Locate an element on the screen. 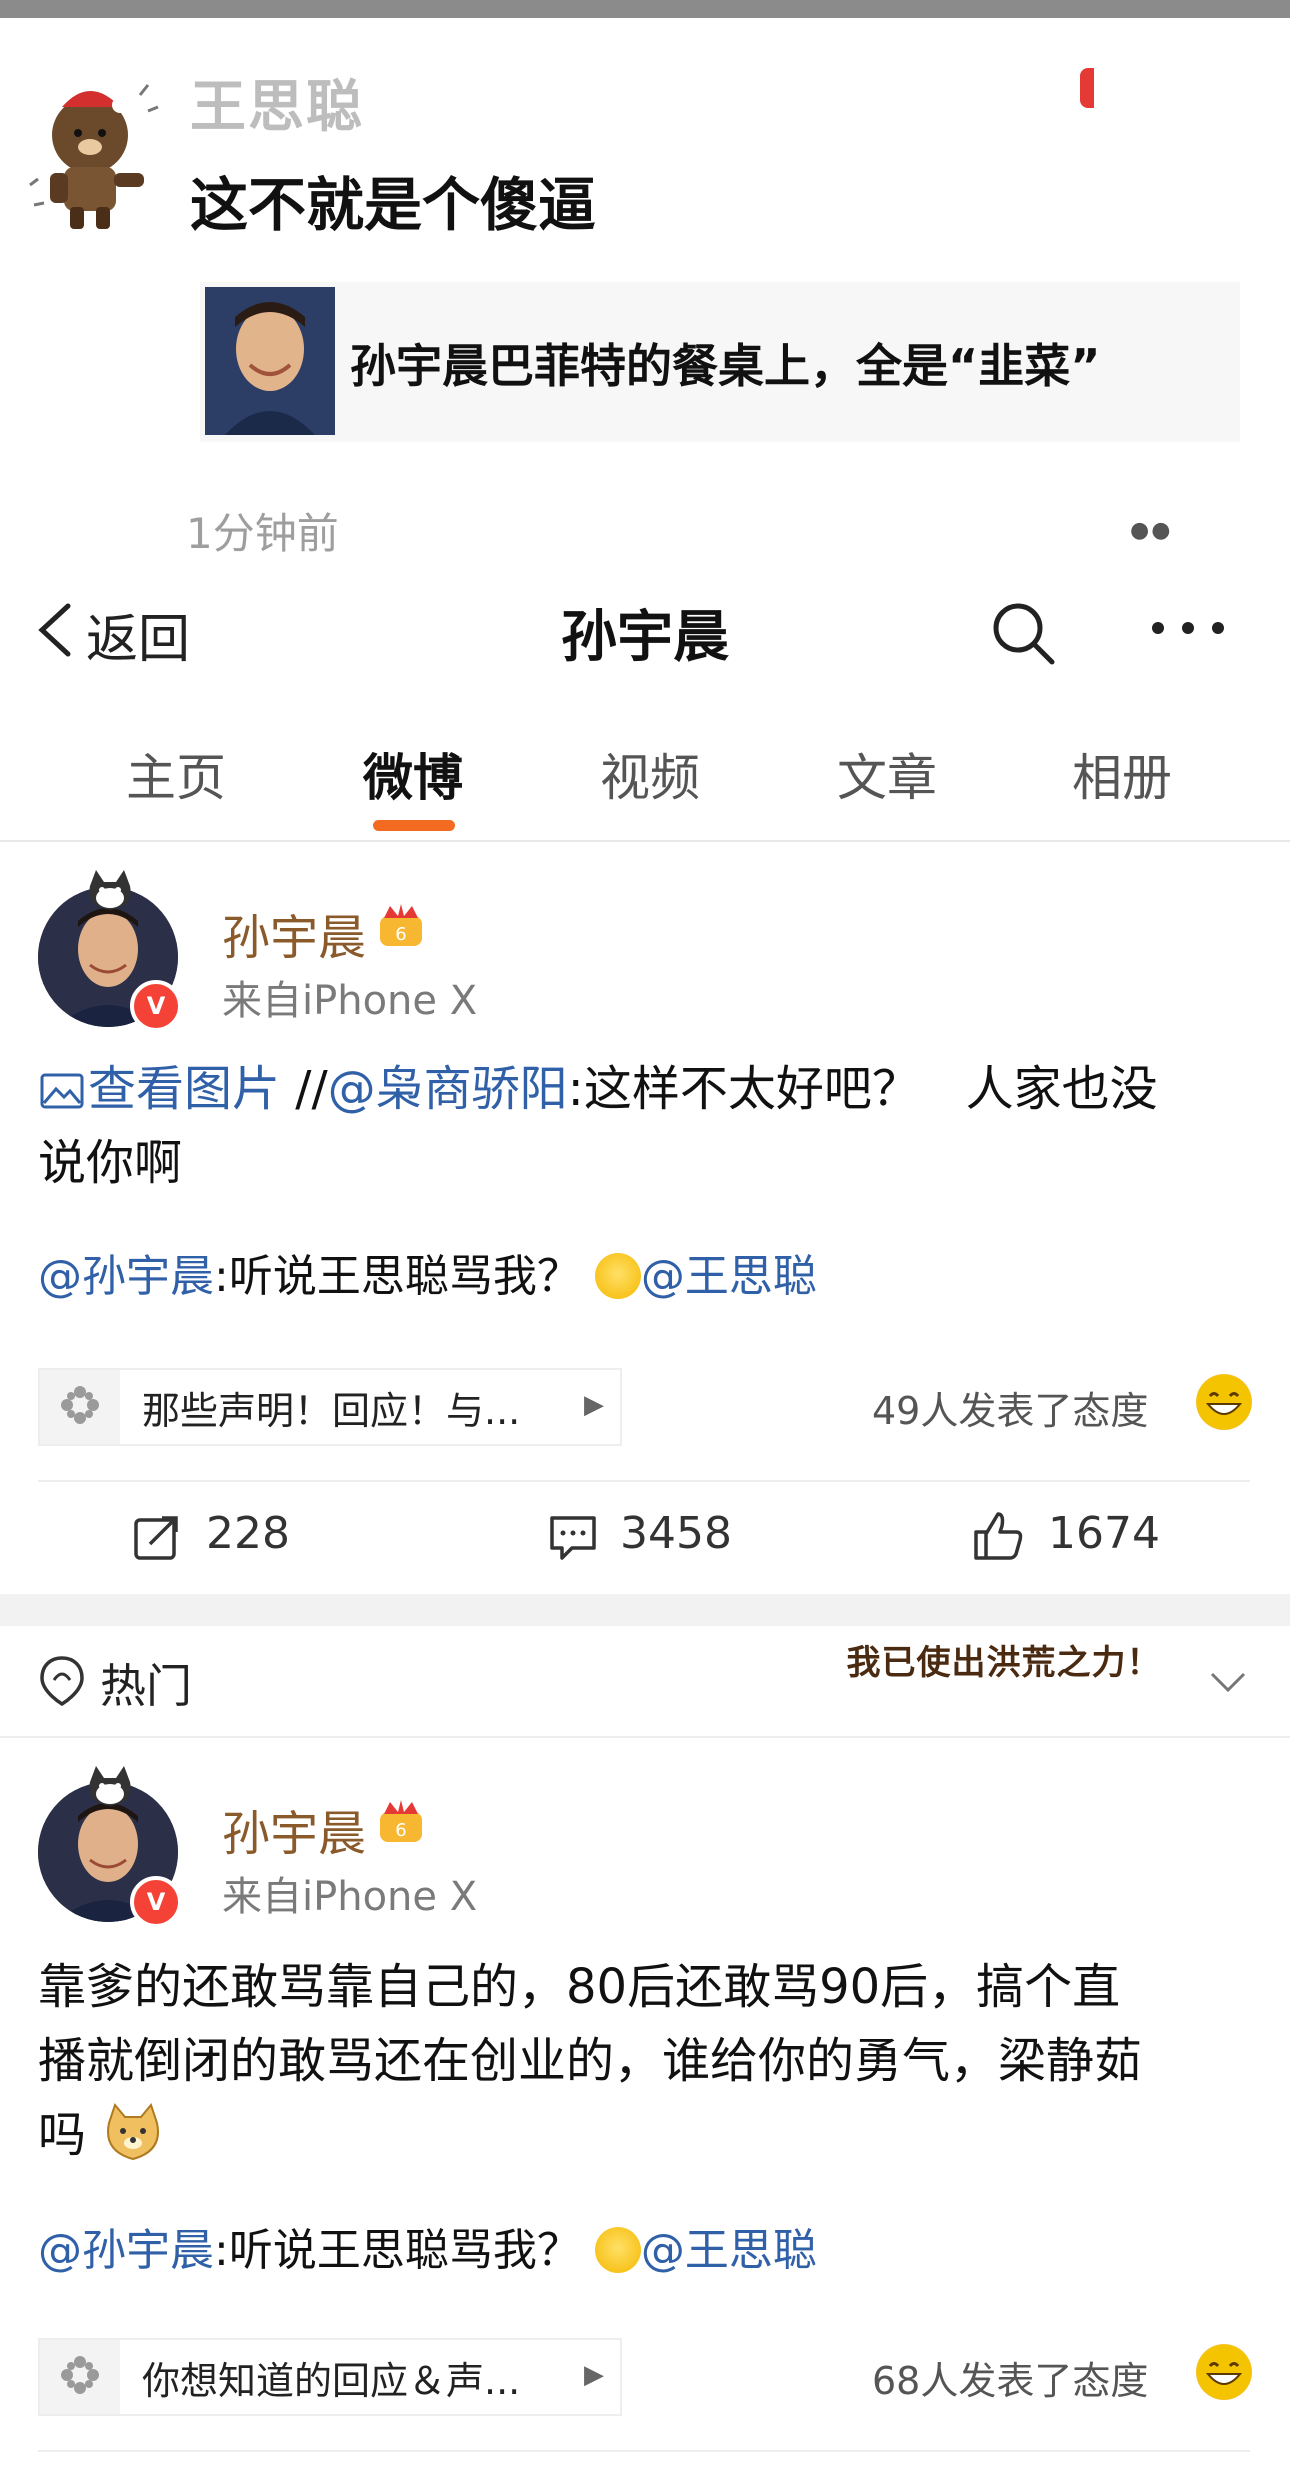  retweet-sep: // is located at coordinates (304, 1089).